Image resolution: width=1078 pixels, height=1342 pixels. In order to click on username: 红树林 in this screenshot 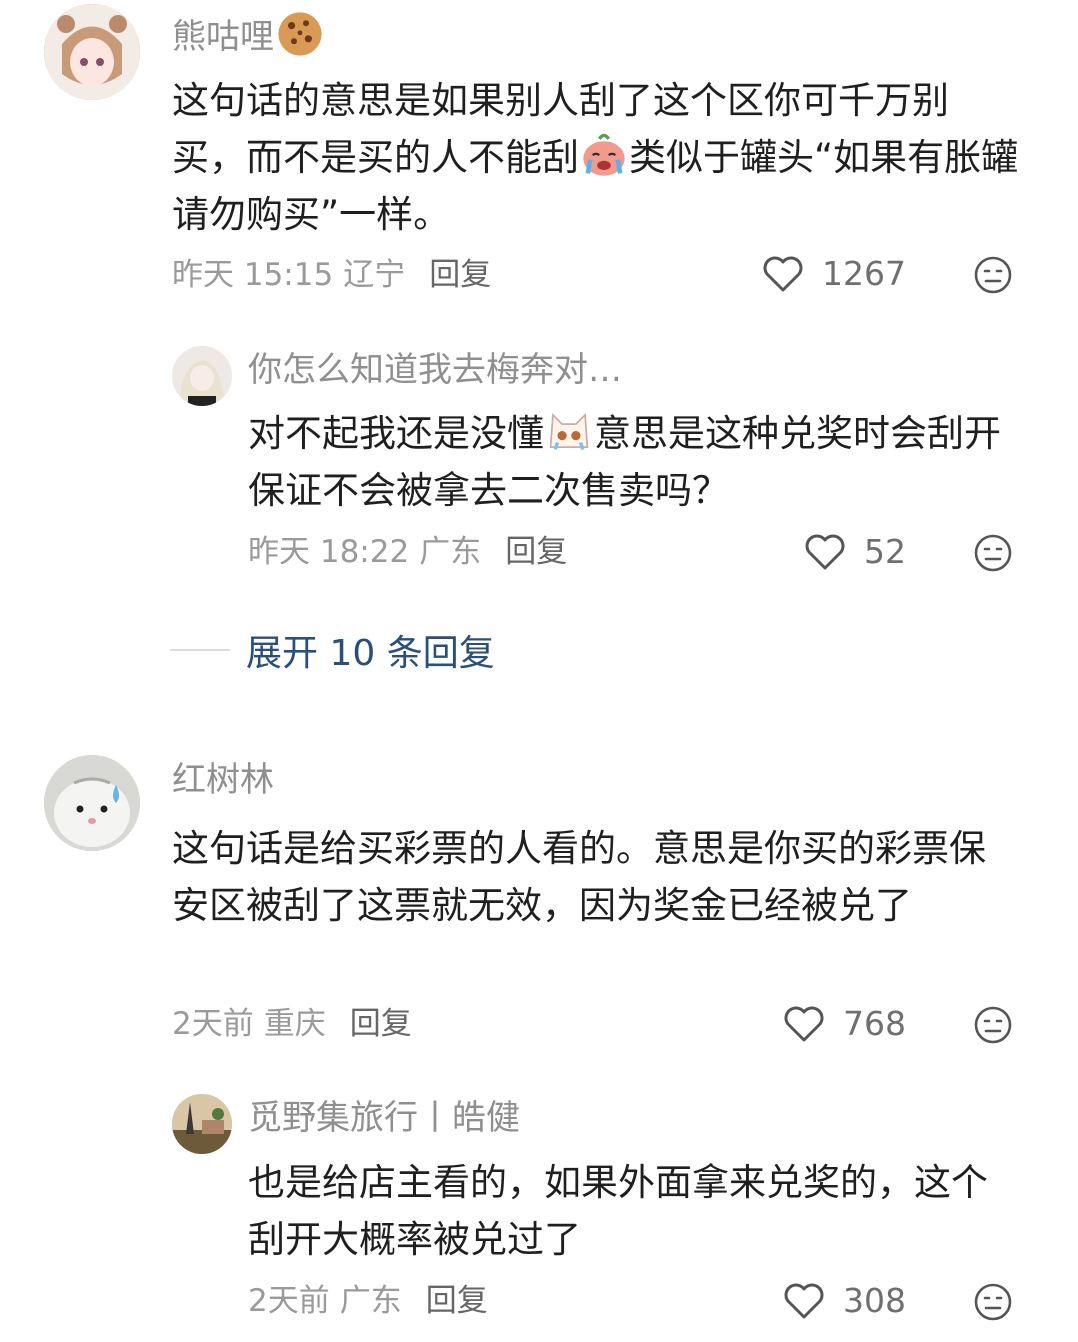, I will do `click(223, 780)`.